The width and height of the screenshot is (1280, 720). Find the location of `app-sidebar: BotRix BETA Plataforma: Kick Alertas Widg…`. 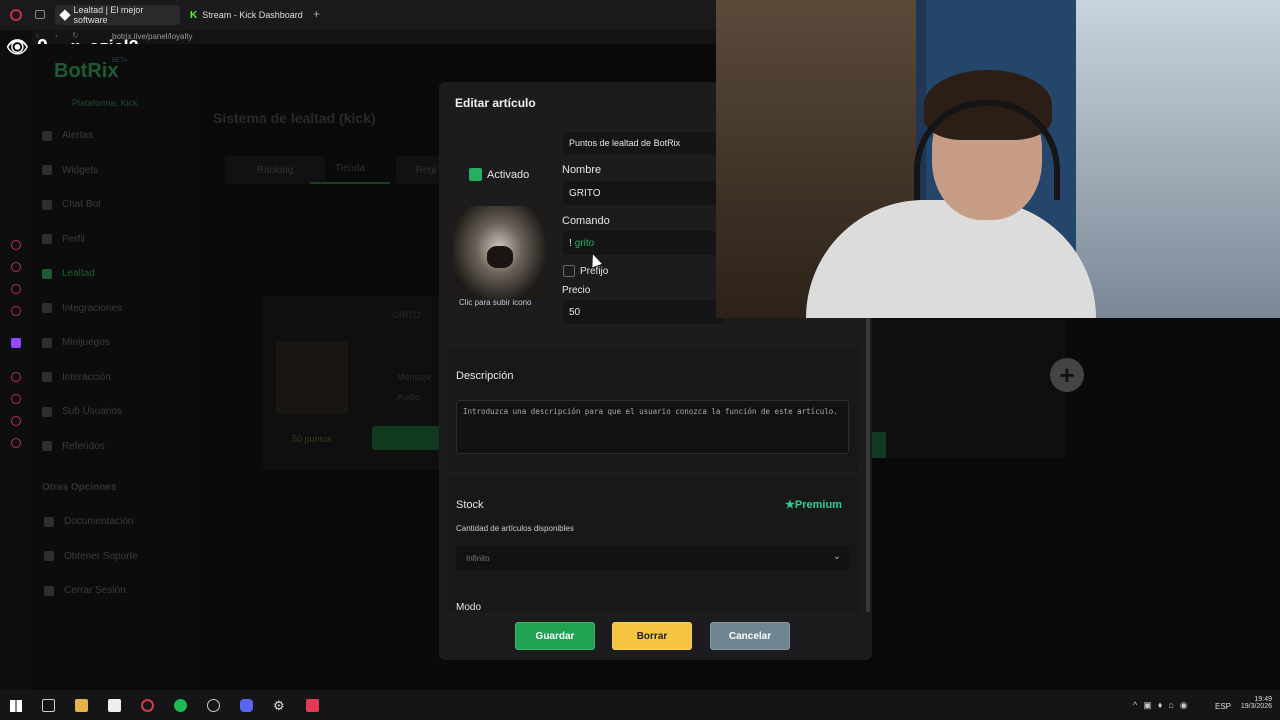

app-sidebar: BotRix BETA Plataforma: Kick Alertas Widg… is located at coordinates (115, 367).